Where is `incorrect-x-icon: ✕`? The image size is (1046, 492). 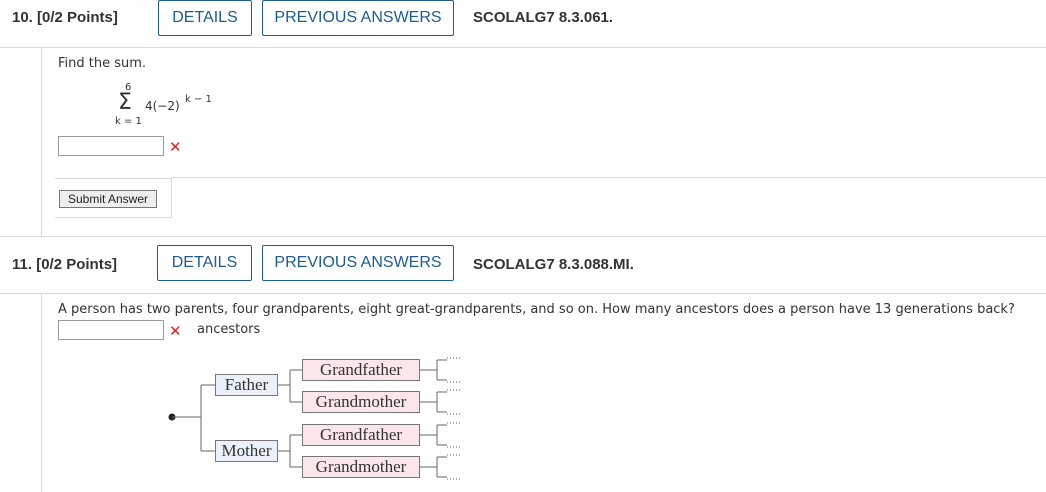 incorrect-x-icon: ✕ is located at coordinates (175, 147).